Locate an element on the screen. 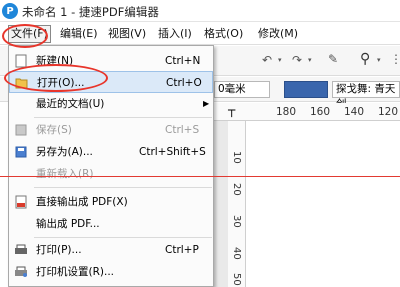 Image resolution: width=400 pixels, height=287 pixels. menu-item-label: 直接输出成 PDF(X) is located at coordinates (82, 202).